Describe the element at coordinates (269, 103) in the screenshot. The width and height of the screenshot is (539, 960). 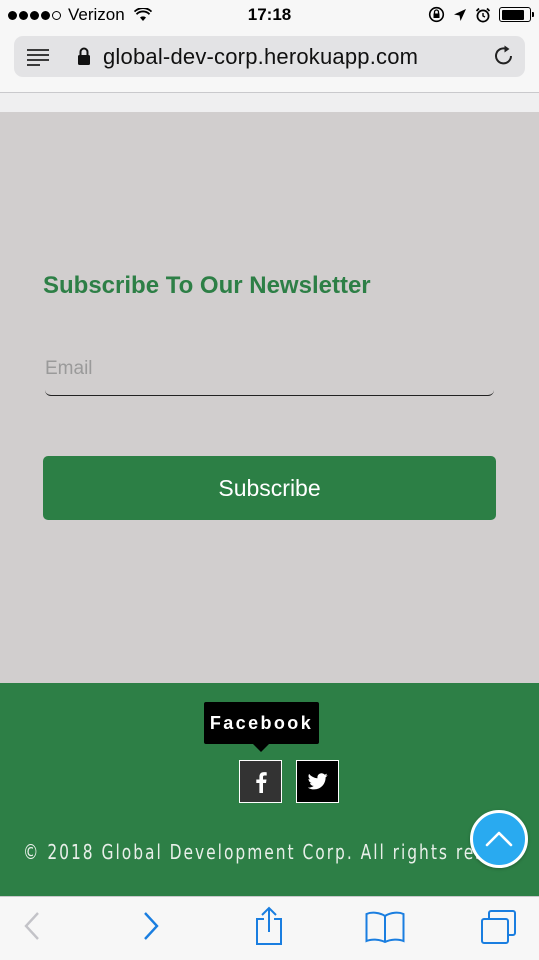
I see `page-strip` at that location.